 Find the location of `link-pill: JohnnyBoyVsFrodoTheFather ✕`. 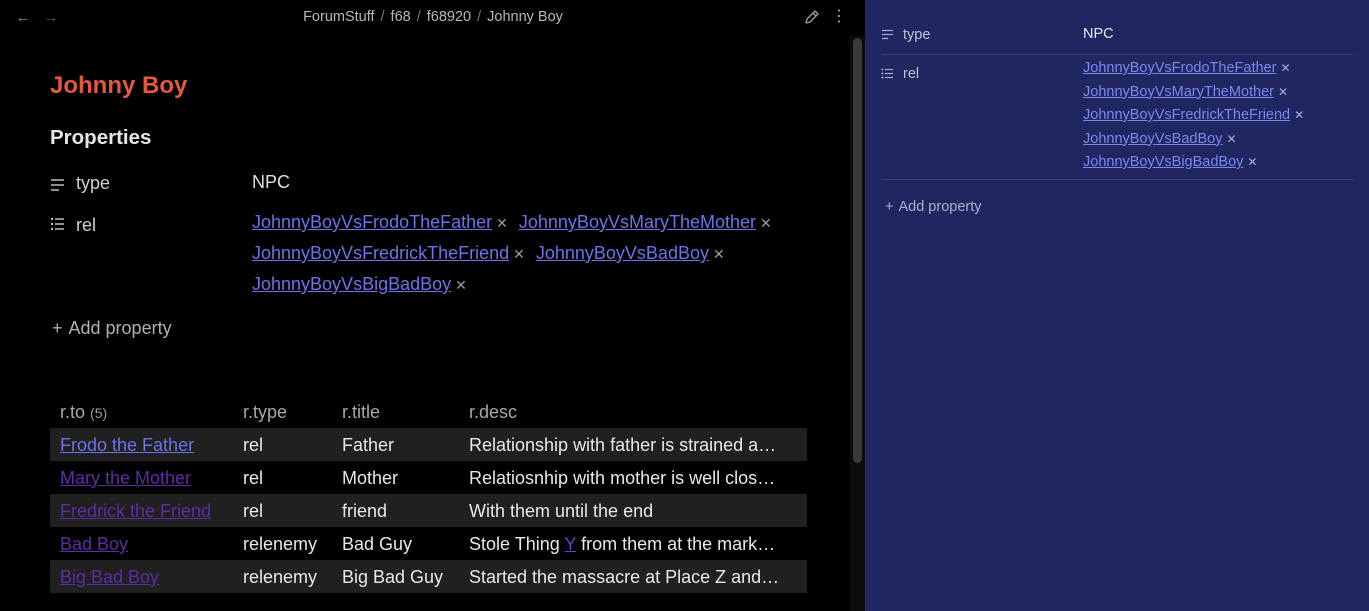

link-pill: JohnnyBoyVsFrodoTheFather ✕ is located at coordinates (1193, 69).